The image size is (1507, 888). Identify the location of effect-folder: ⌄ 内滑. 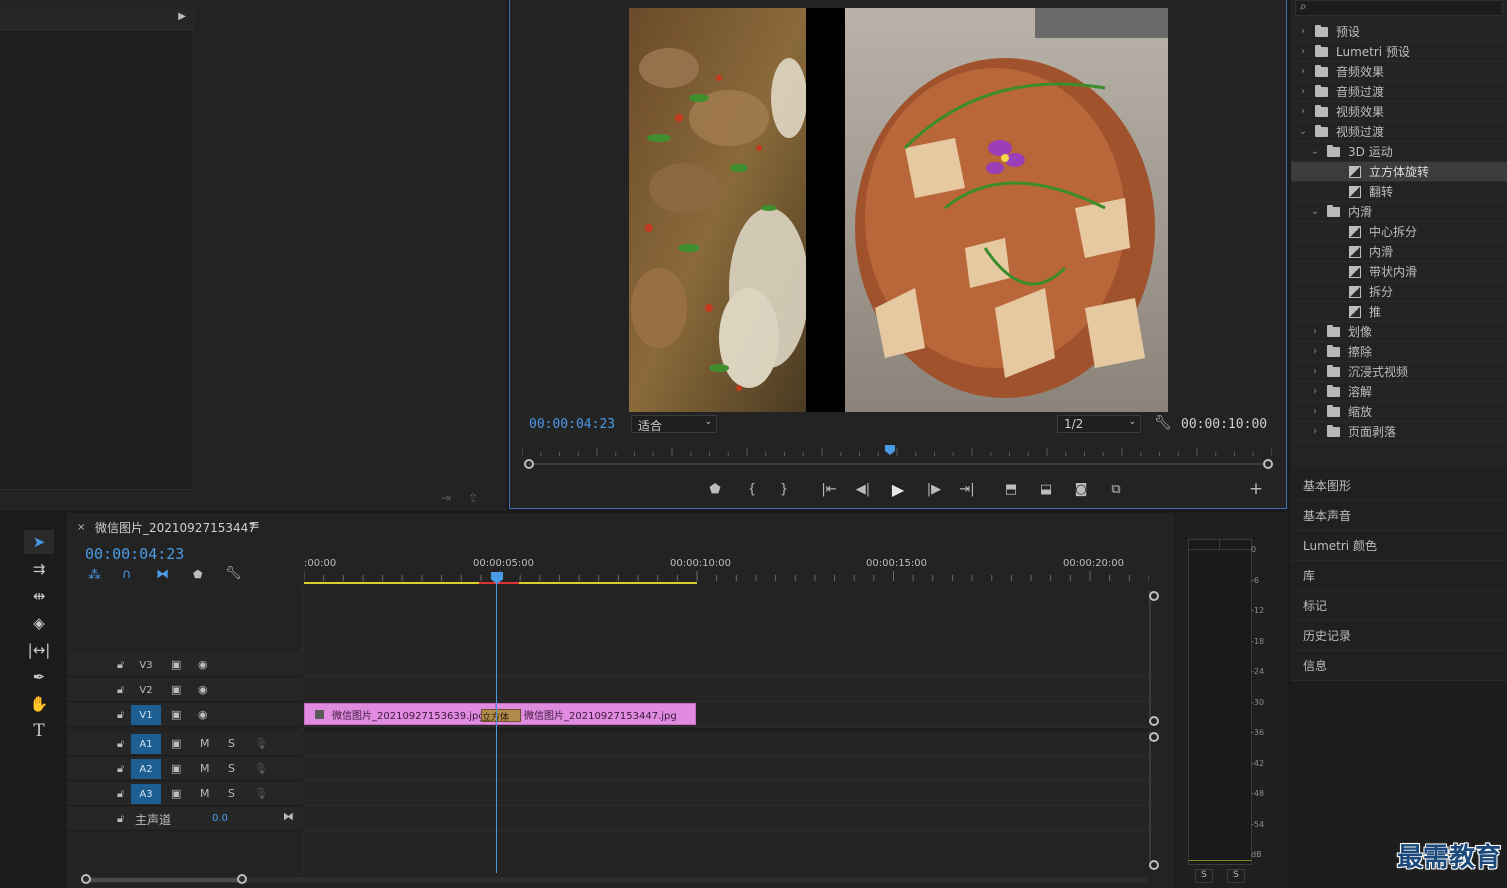
(1399, 212).